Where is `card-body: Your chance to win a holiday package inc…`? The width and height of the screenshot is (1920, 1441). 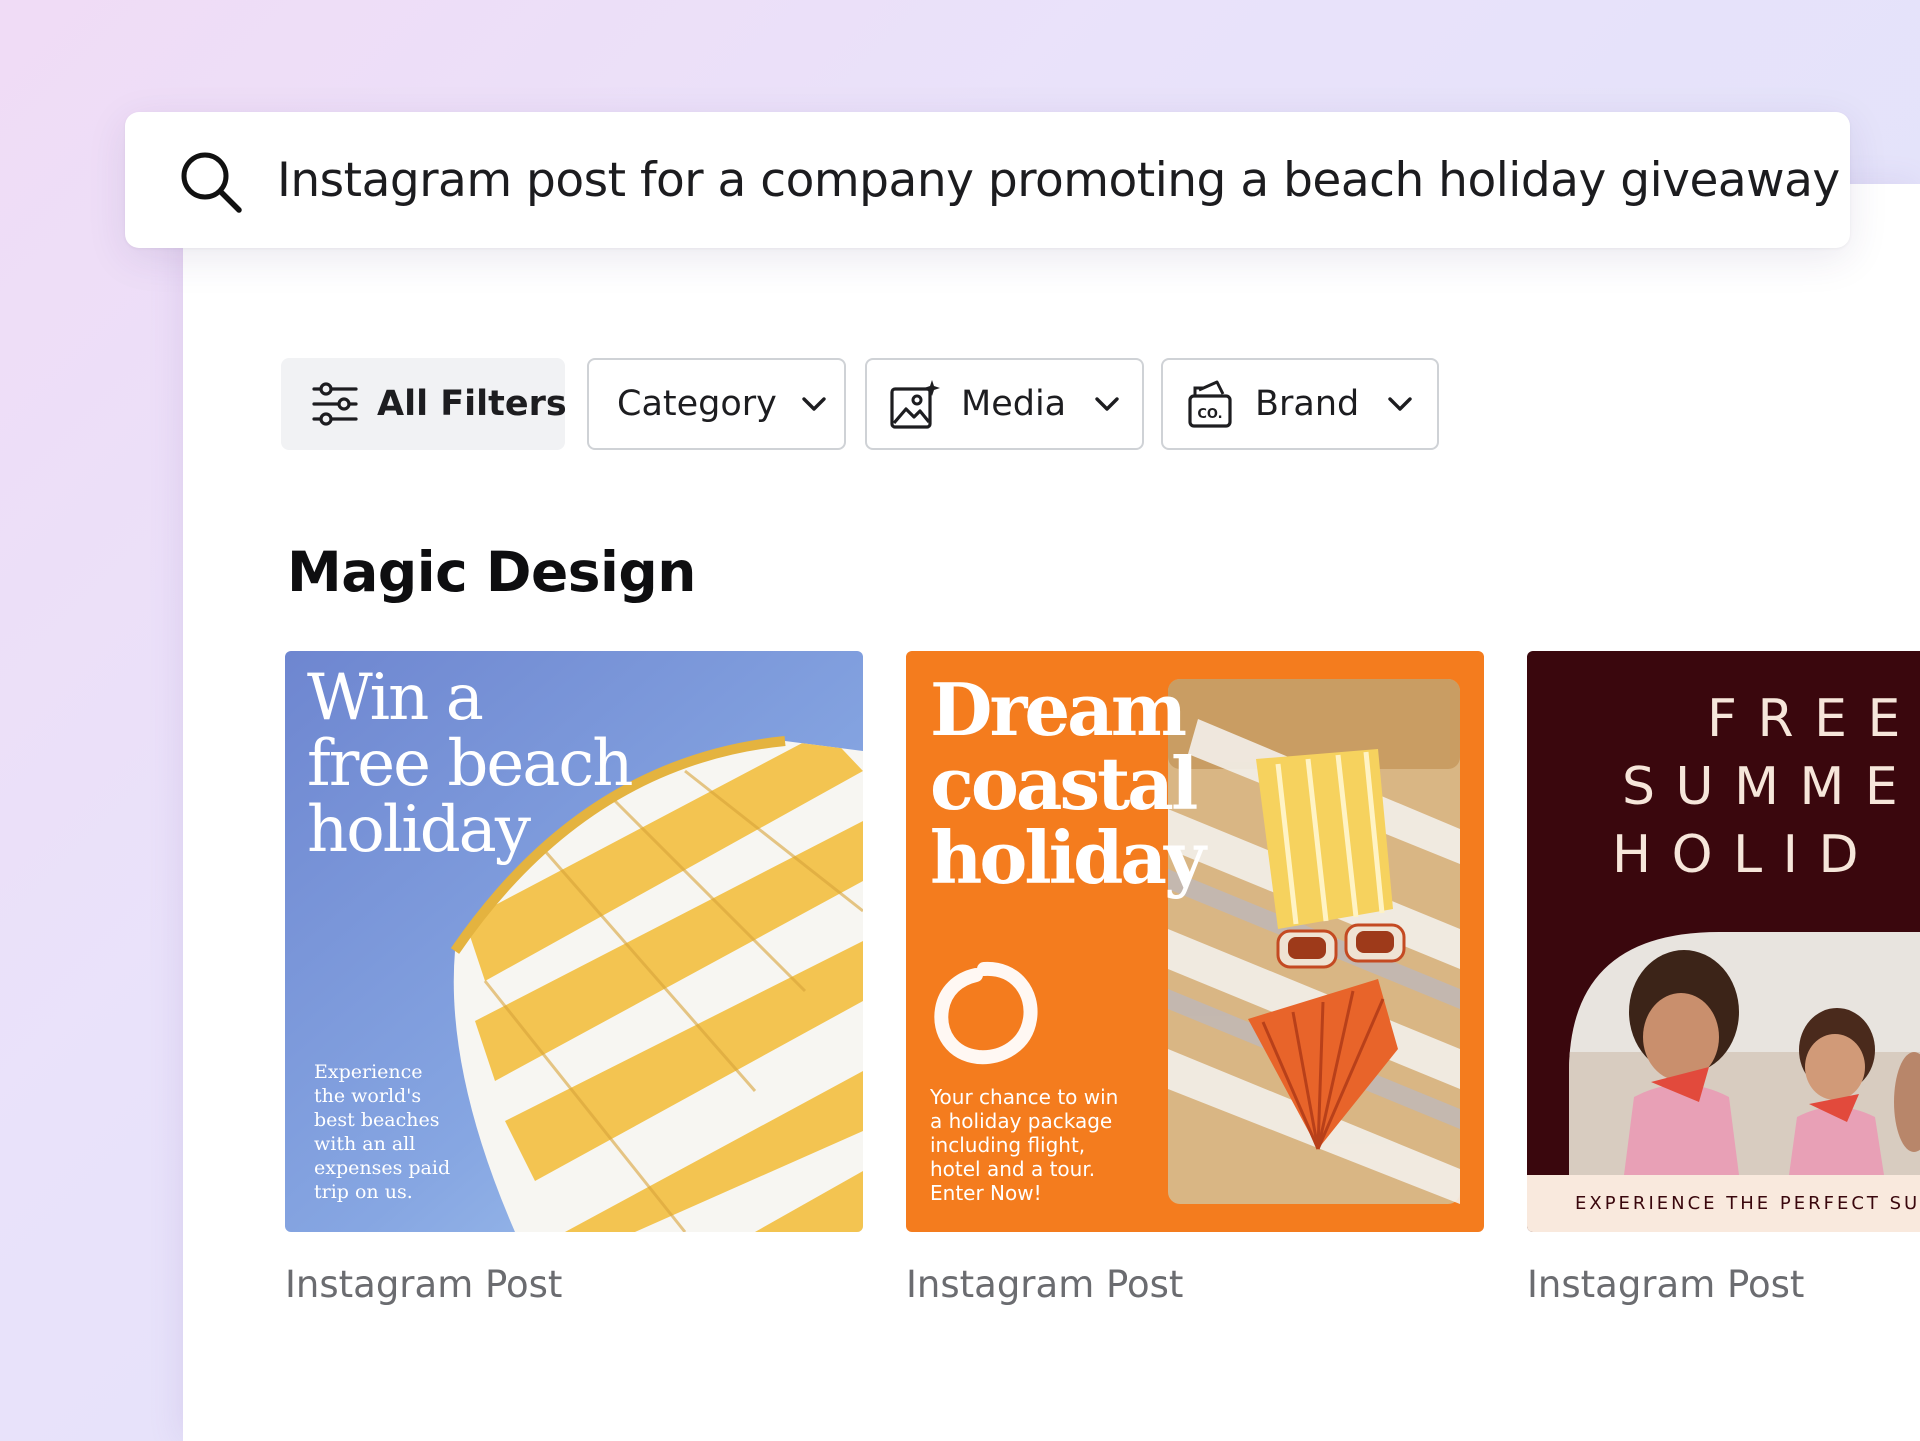 card-body: Your chance to win a holiday package inc… is located at coordinates (1024, 1145).